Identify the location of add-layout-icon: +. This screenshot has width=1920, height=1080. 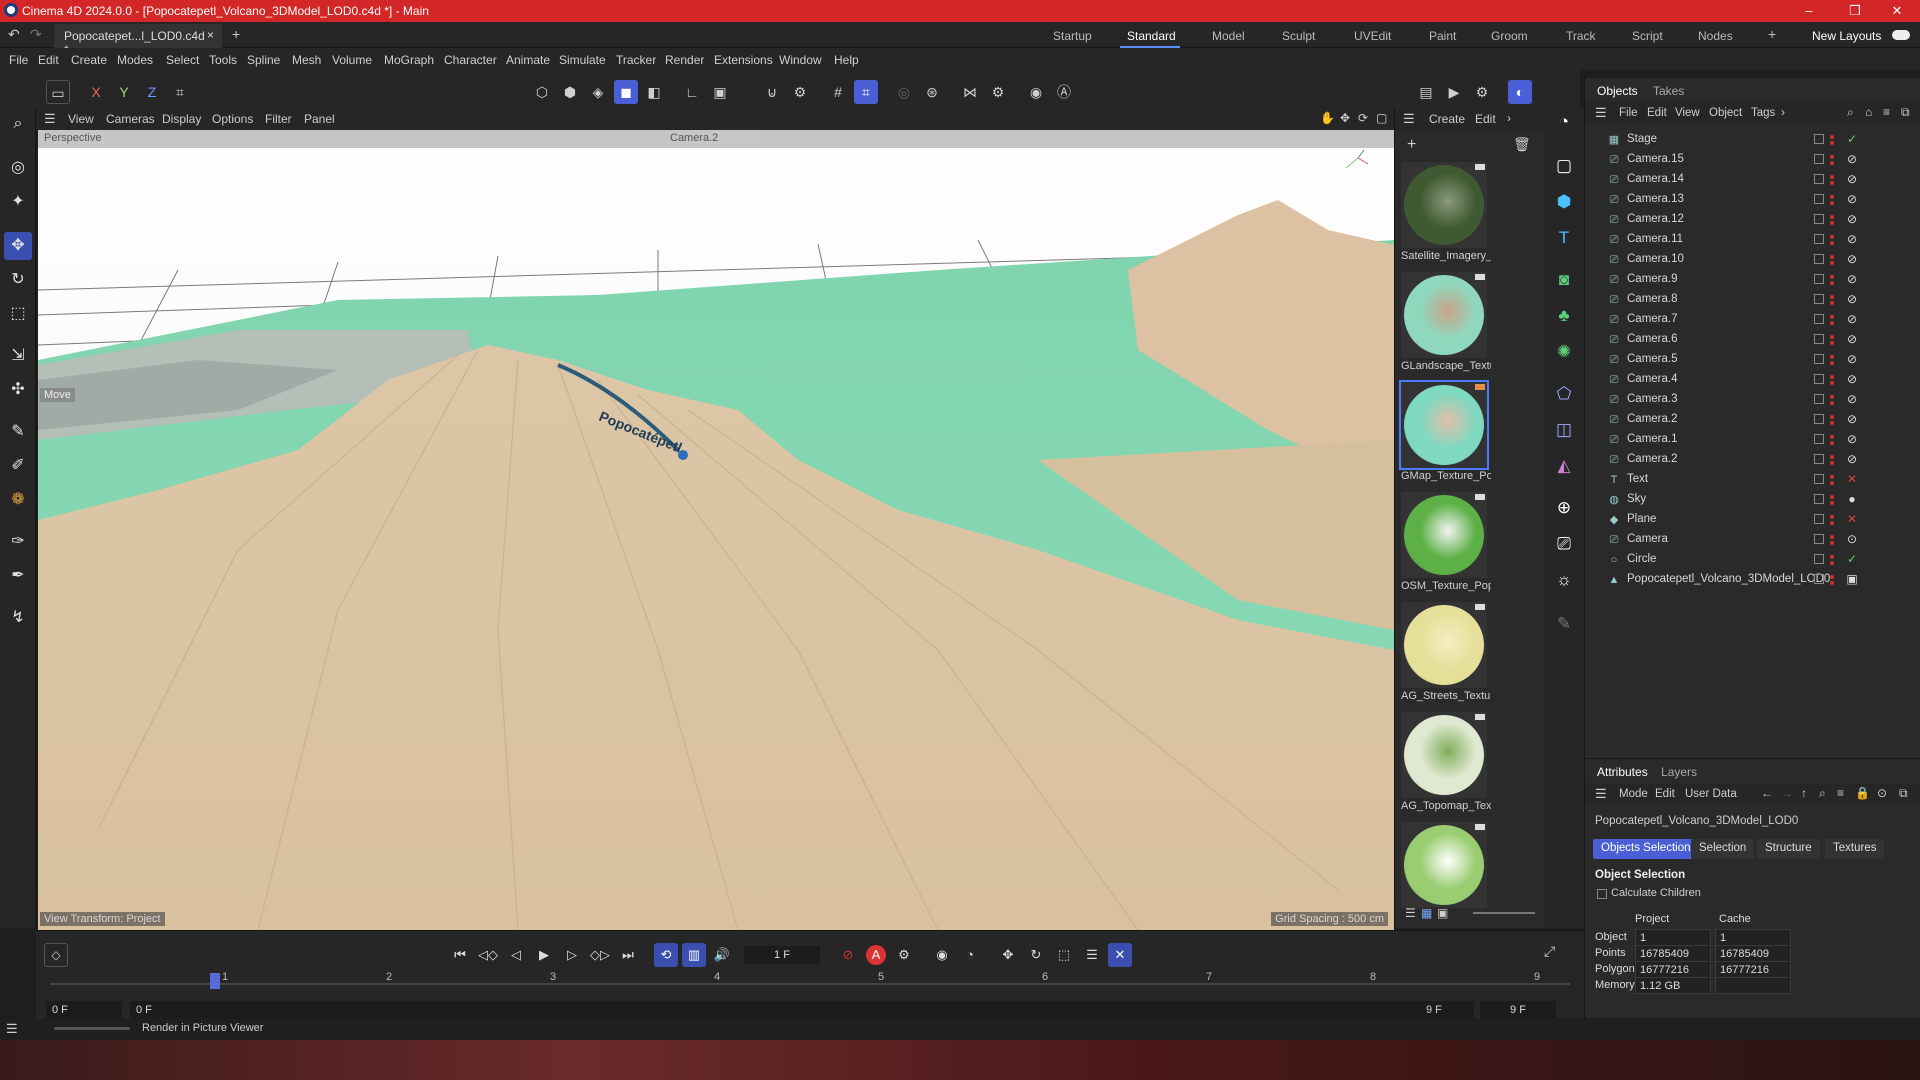
(1772, 34).